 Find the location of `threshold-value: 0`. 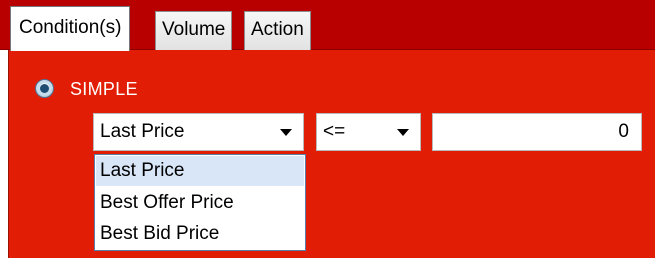

threshold-value: 0 is located at coordinates (623, 131).